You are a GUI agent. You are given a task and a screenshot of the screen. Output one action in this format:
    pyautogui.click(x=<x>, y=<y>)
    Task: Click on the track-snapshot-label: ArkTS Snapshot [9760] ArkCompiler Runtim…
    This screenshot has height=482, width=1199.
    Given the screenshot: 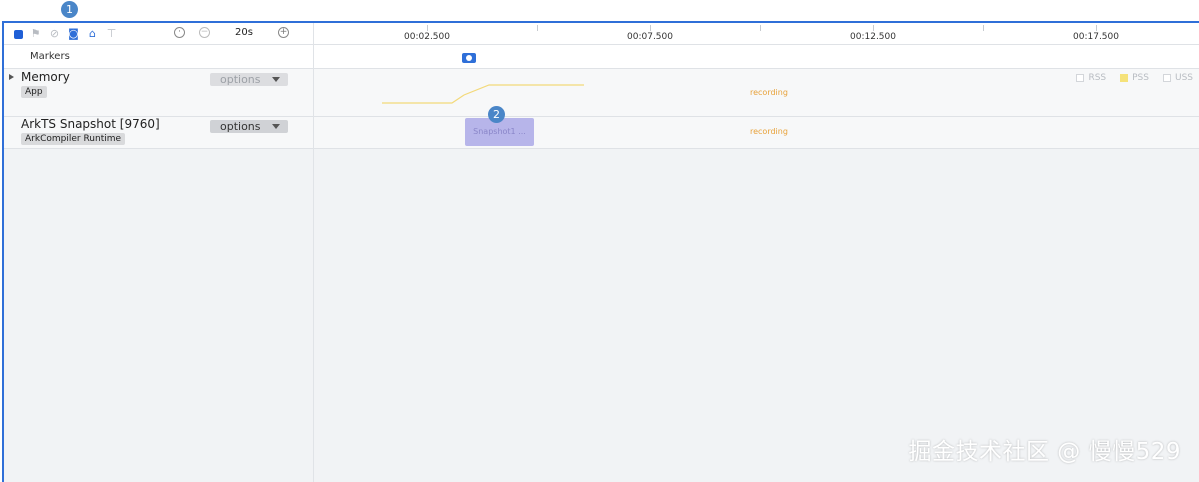 What is the action you would take?
    pyautogui.click(x=158, y=133)
    